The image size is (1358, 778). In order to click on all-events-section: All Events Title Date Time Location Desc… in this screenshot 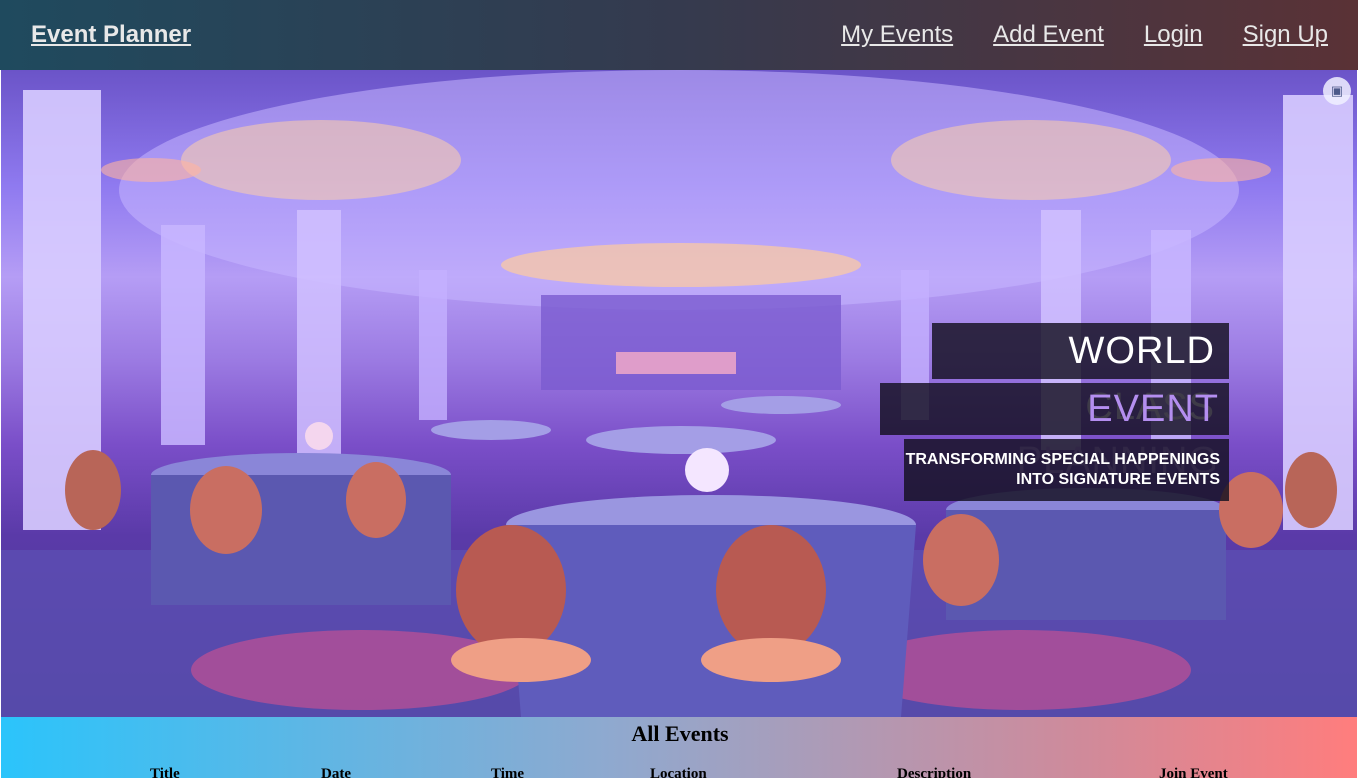, I will do `click(679, 747)`.